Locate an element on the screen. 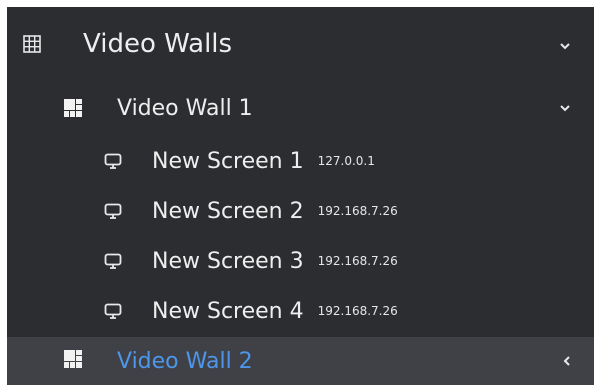 This screenshot has height=391, width=598. chevron-left-icon is located at coordinates (567, 361).